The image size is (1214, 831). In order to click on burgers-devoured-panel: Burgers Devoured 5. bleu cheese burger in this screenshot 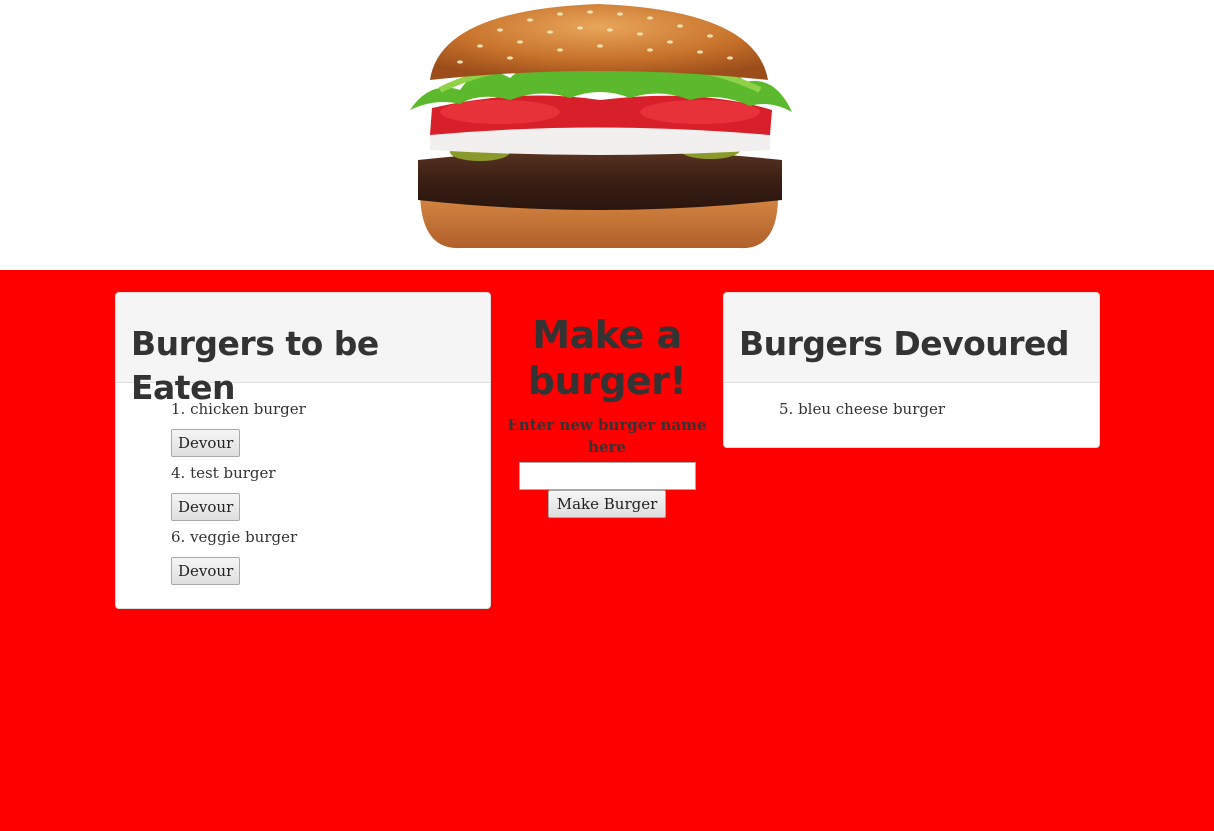, I will do `click(911, 370)`.